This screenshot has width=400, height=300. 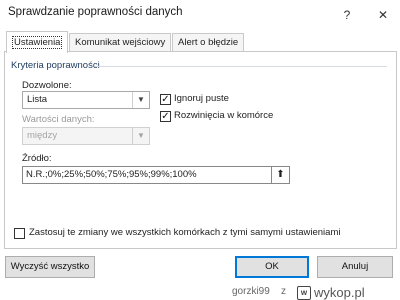 I want to click on data-select: między ▼, so click(x=86, y=136).